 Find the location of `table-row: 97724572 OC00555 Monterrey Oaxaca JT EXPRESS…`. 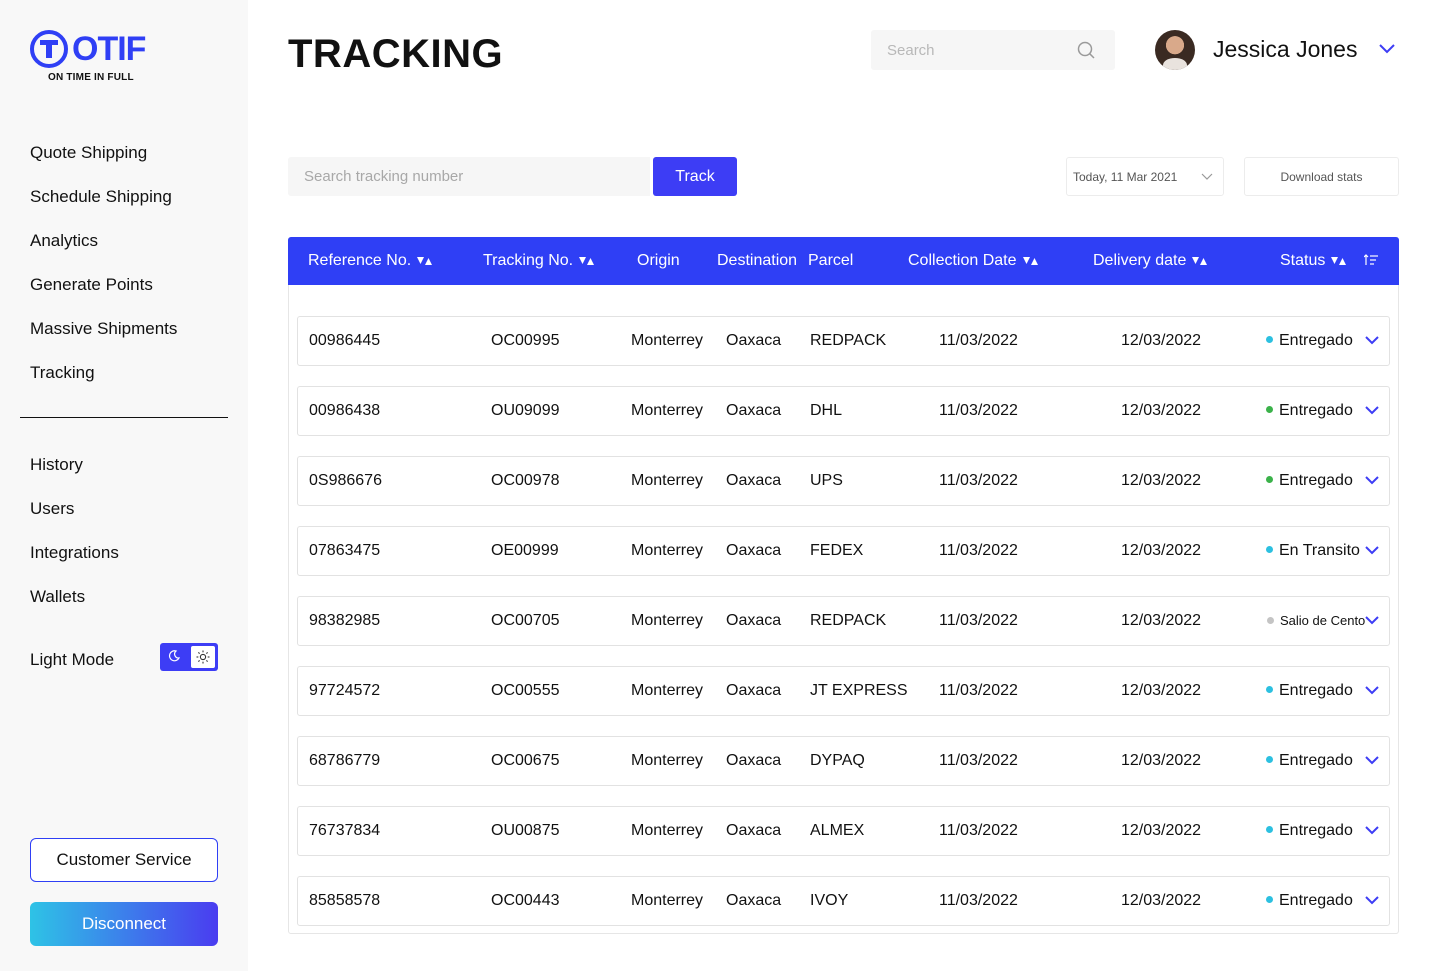

table-row: 97724572 OC00555 Monterrey Oaxaca JT EXPRESS… is located at coordinates (843, 691).